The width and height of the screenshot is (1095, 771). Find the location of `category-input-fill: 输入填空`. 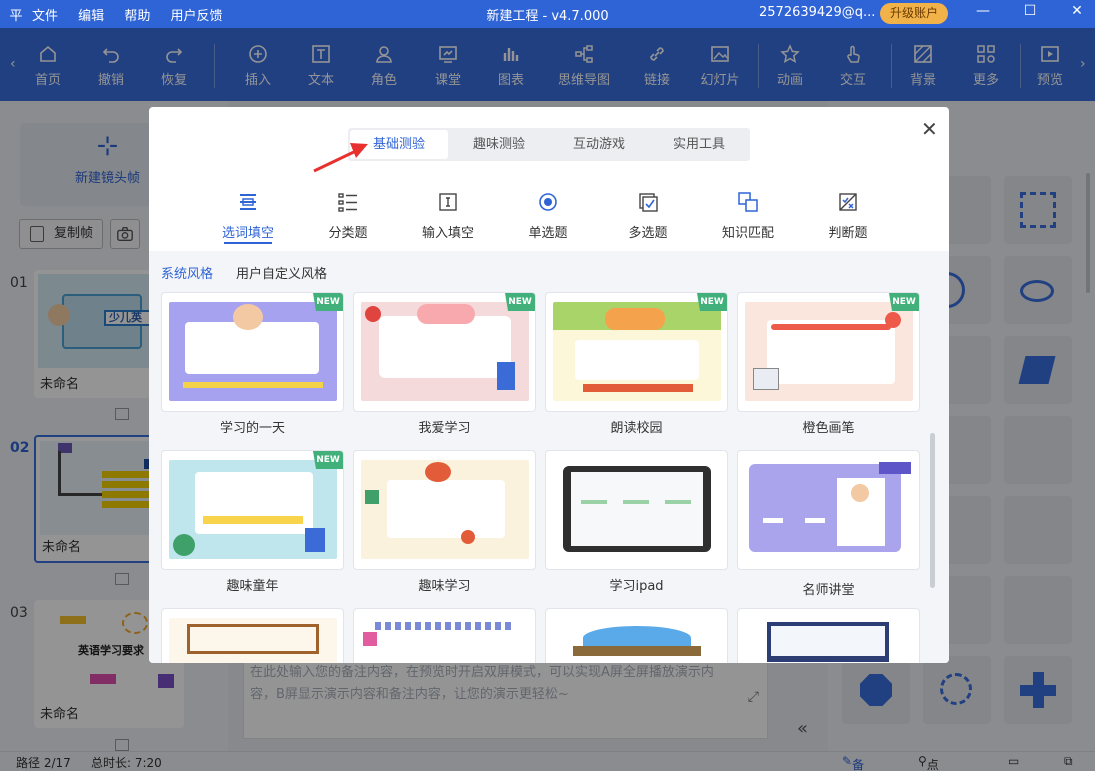

category-input-fill: 输入填空 is located at coordinates (448, 214).